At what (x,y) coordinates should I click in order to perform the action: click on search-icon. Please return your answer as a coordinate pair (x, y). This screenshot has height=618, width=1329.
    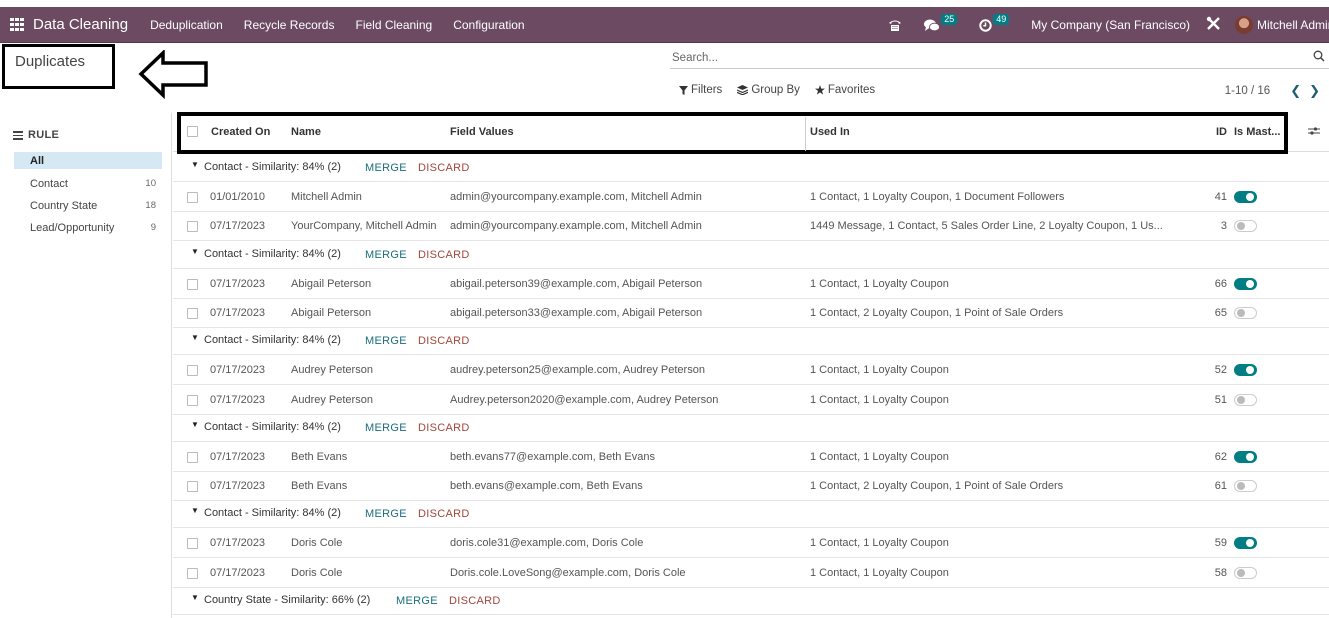
    Looking at the image, I should click on (1319, 57).